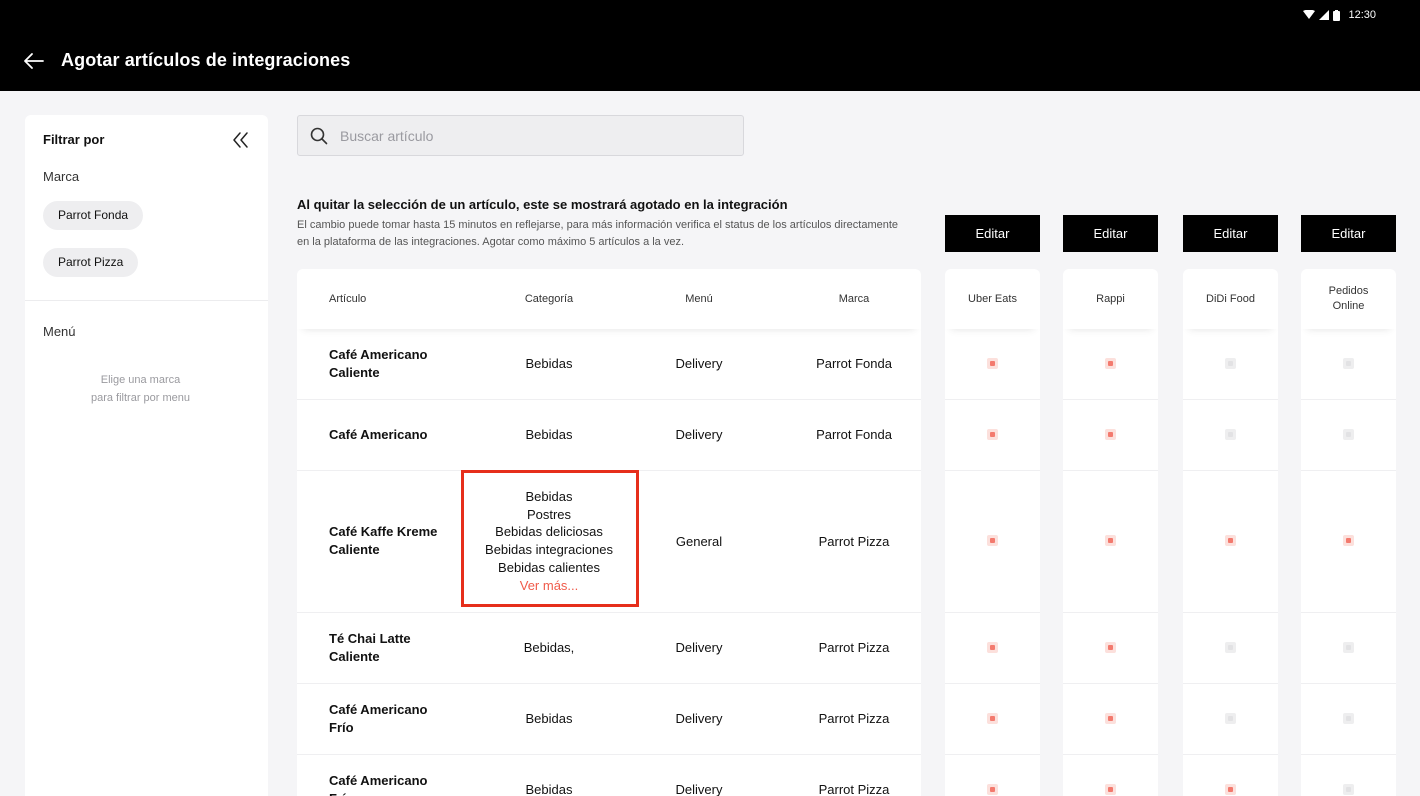 This screenshot has height=796, width=1420. What do you see at coordinates (383, 540) in the screenshot?
I see `item-name: Café Kaffe Kreme Caliente` at bounding box center [383, 540].